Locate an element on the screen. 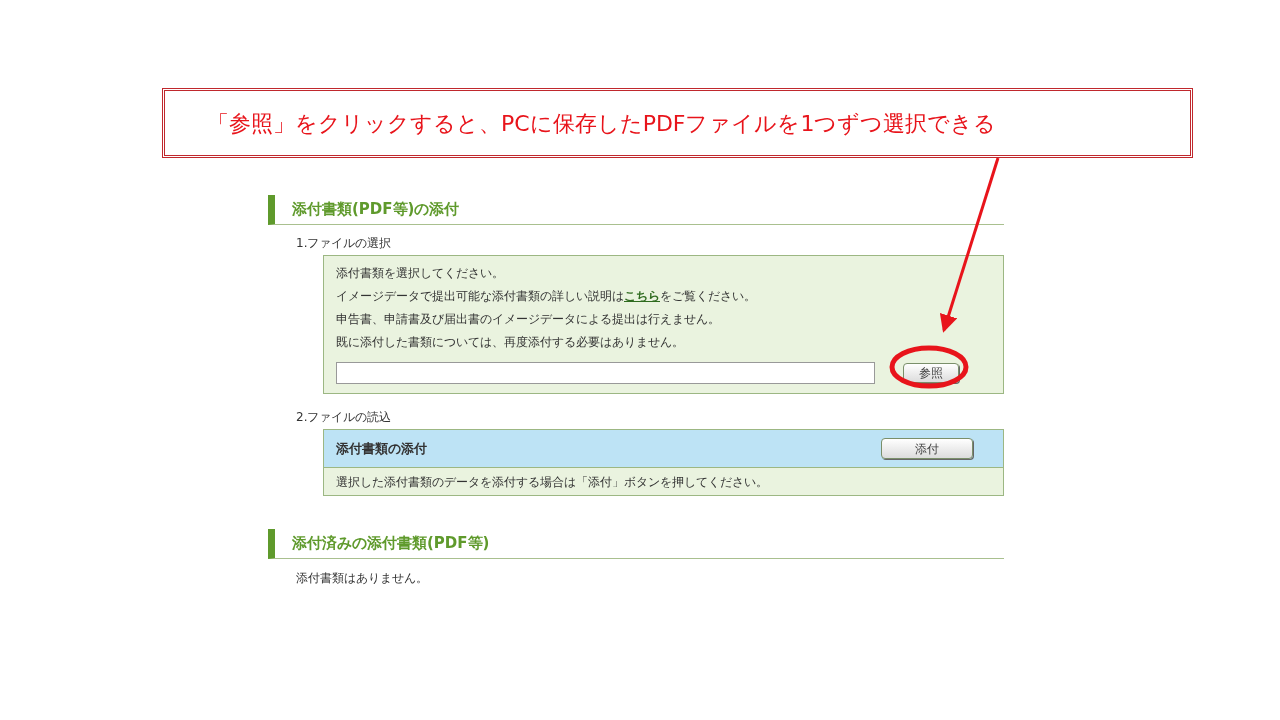  instruction-text: 添付書類を選択してください。 is located at coordinates (420, 273).